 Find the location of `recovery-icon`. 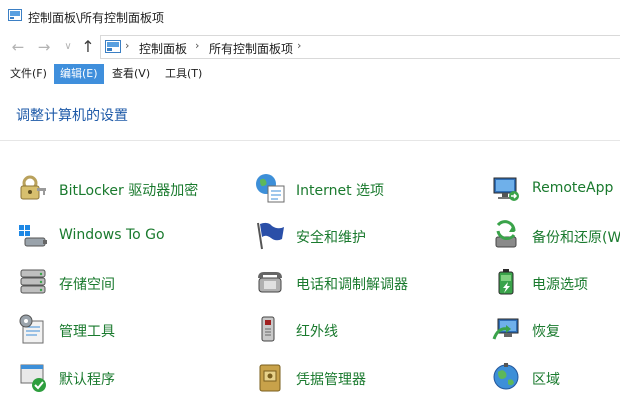

recovery-icon is located at coordinates (505, 329).